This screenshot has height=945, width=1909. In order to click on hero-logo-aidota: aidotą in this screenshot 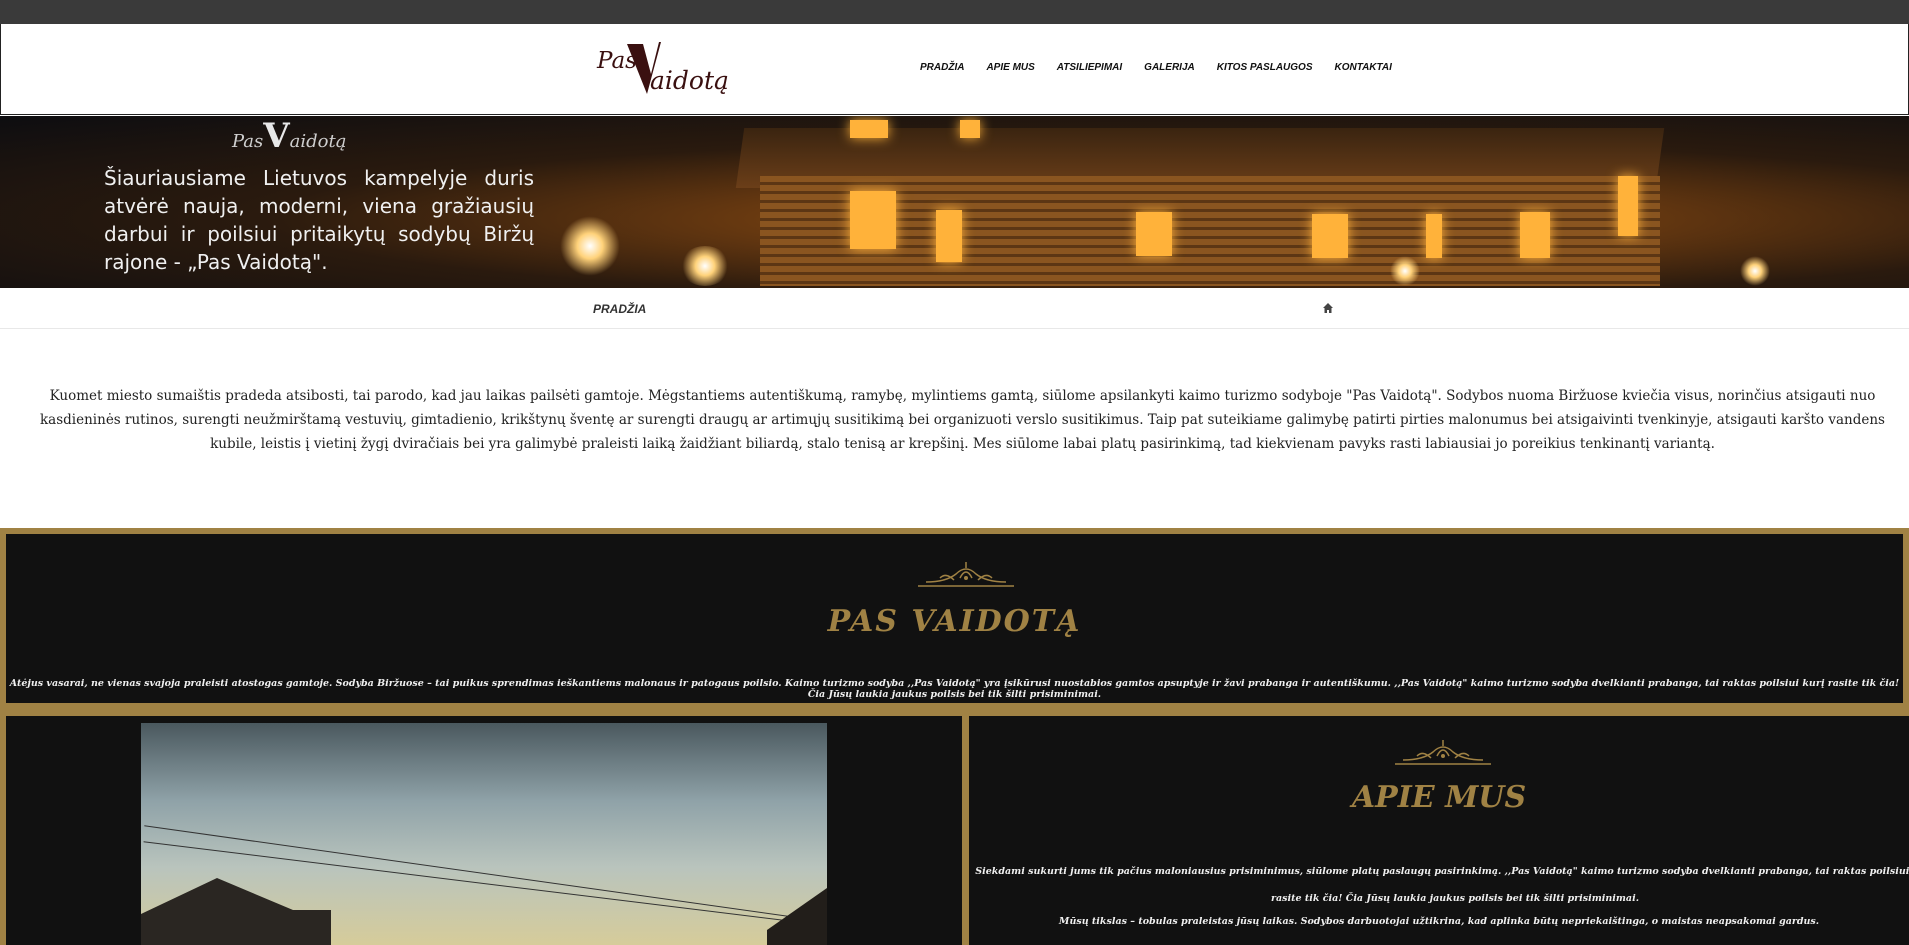, I will do `click(318, 141)`.